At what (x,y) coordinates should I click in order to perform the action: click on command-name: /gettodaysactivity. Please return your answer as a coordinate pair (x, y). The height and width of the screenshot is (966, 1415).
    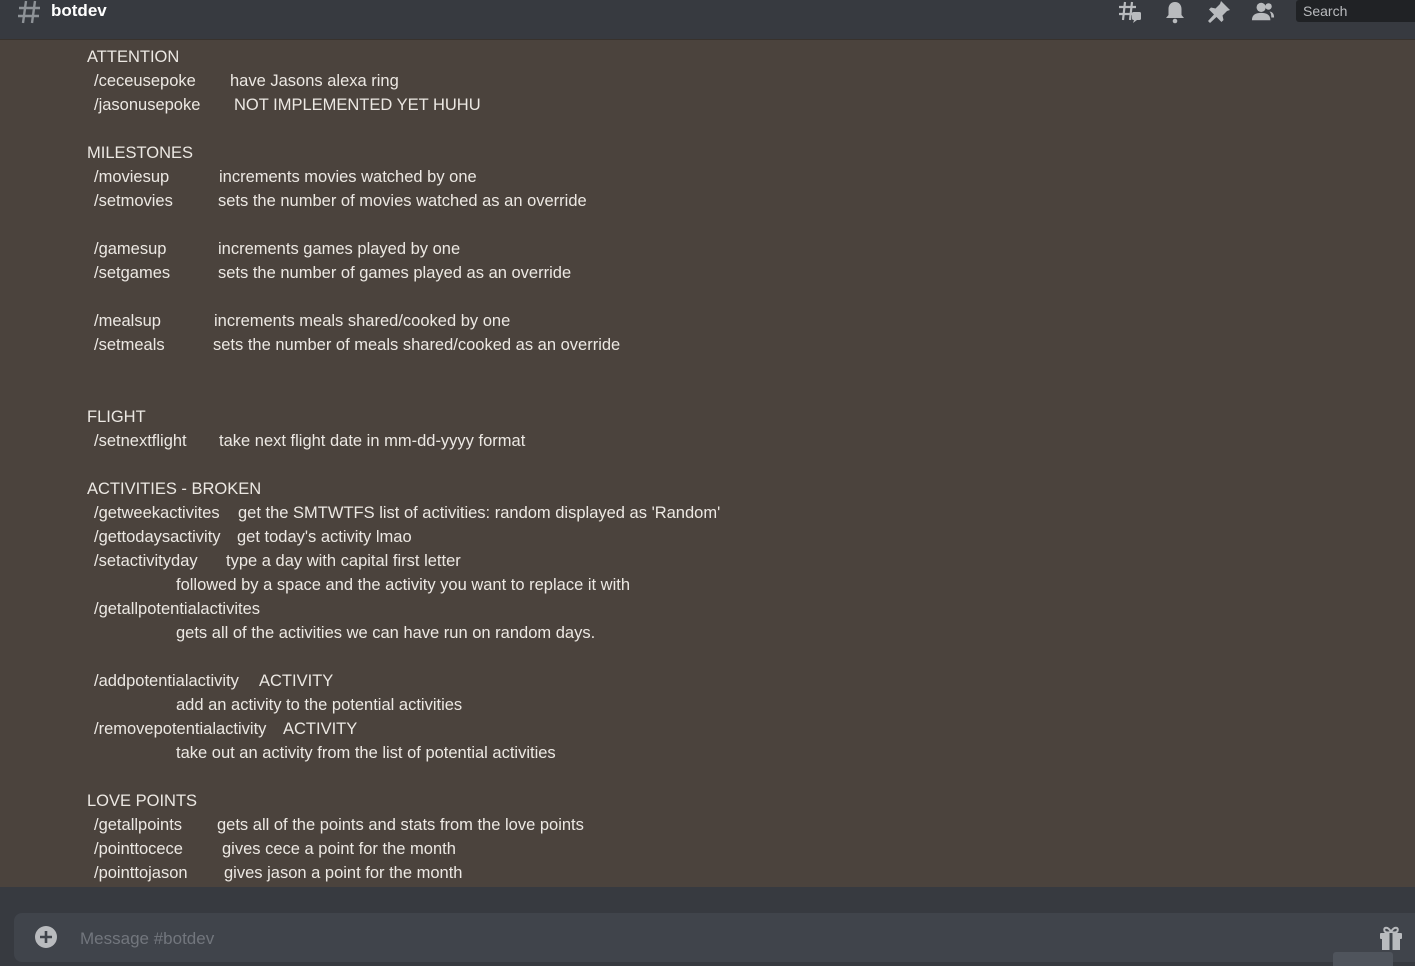
    Looking at the image, I should click on (157, 537).